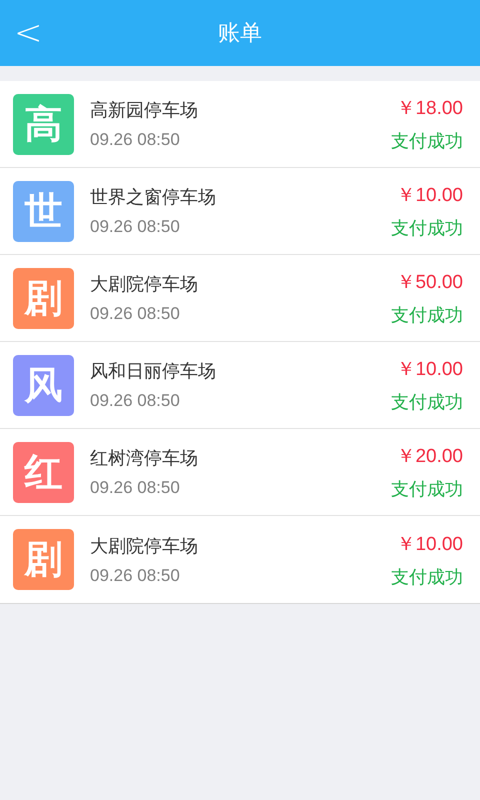 This screenshot has width=480, height=800. What do you see at coordinates (144, 458) in the screenshot?
I see `parking-name: 红树湾停车场` at bounding box center [144, 458].